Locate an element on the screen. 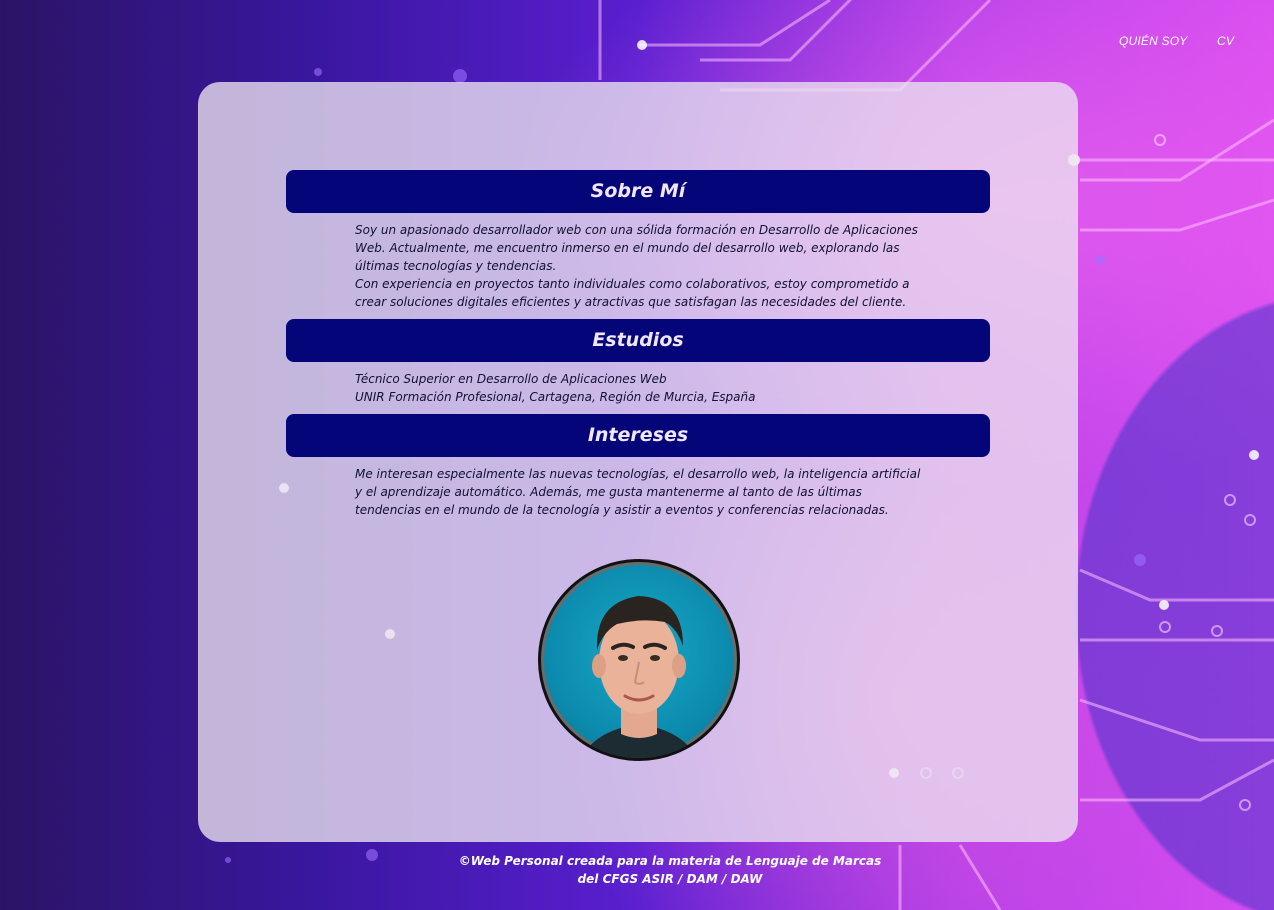  person-icon is located at coordinates (639, 677).